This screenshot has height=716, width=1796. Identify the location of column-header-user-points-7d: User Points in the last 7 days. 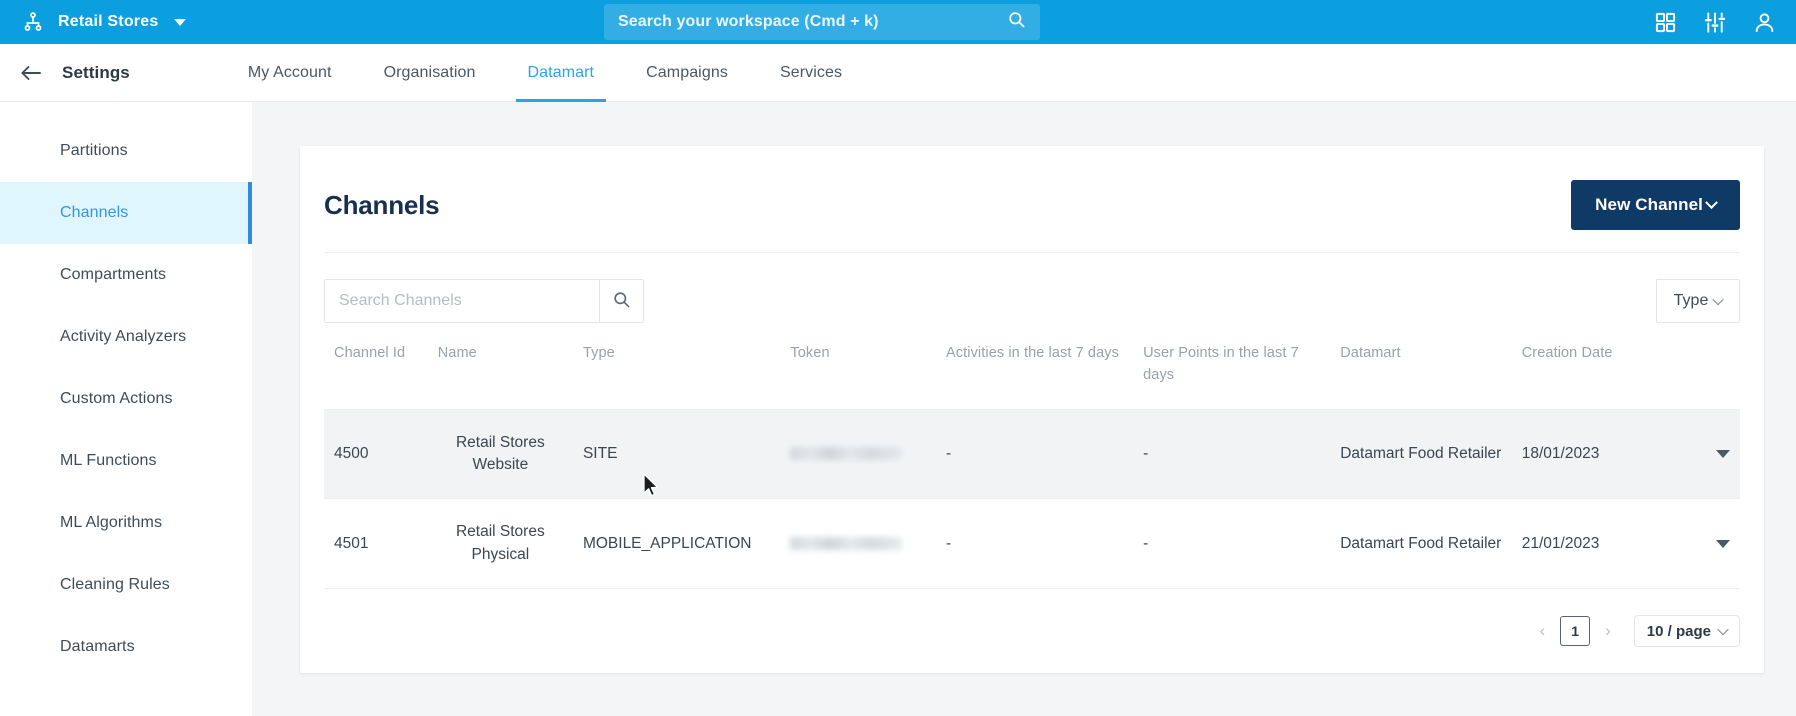
(1231, 376).